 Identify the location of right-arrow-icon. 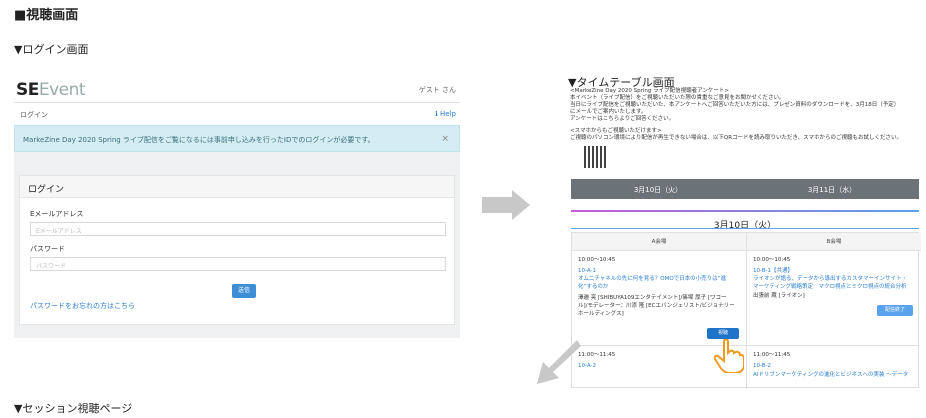
(497, 205).